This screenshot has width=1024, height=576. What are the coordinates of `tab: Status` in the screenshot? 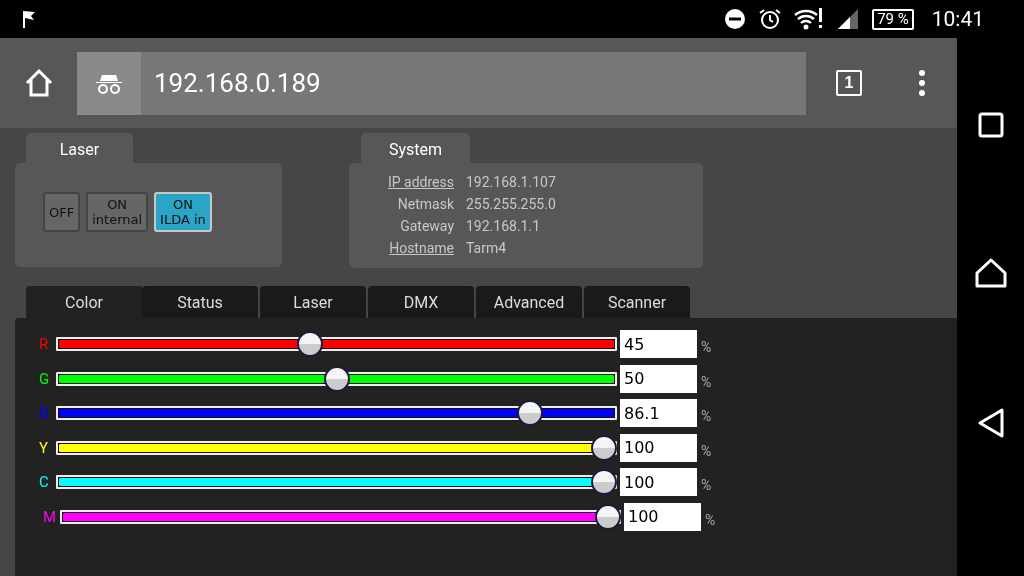 It's located at (200, 302).